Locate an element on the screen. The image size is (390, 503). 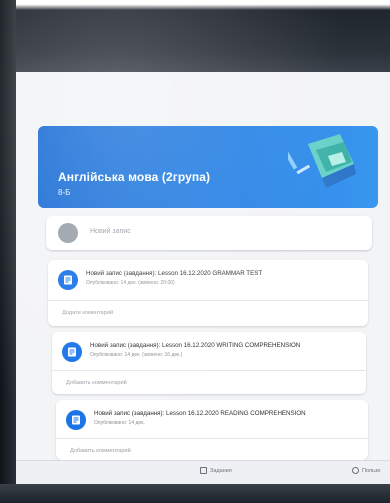
new-post-box: Новий запис is located at coordinates (209, 233).